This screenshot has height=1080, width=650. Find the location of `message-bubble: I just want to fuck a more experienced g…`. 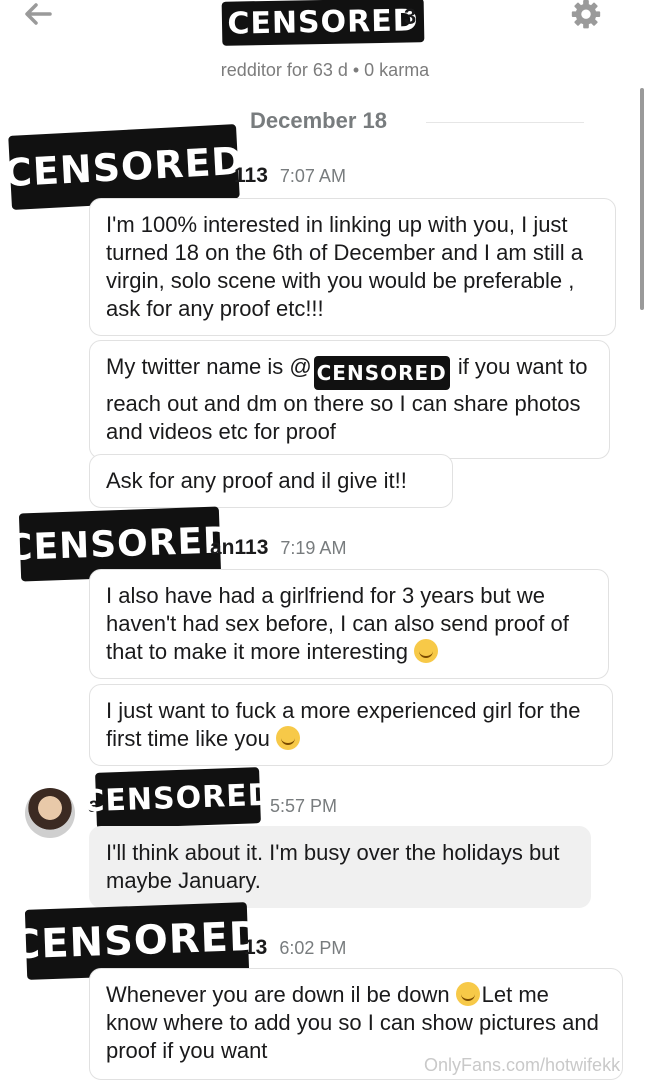

message-bubble: I just want to fuck a more experienced g… is located at coordinates (351, 725).